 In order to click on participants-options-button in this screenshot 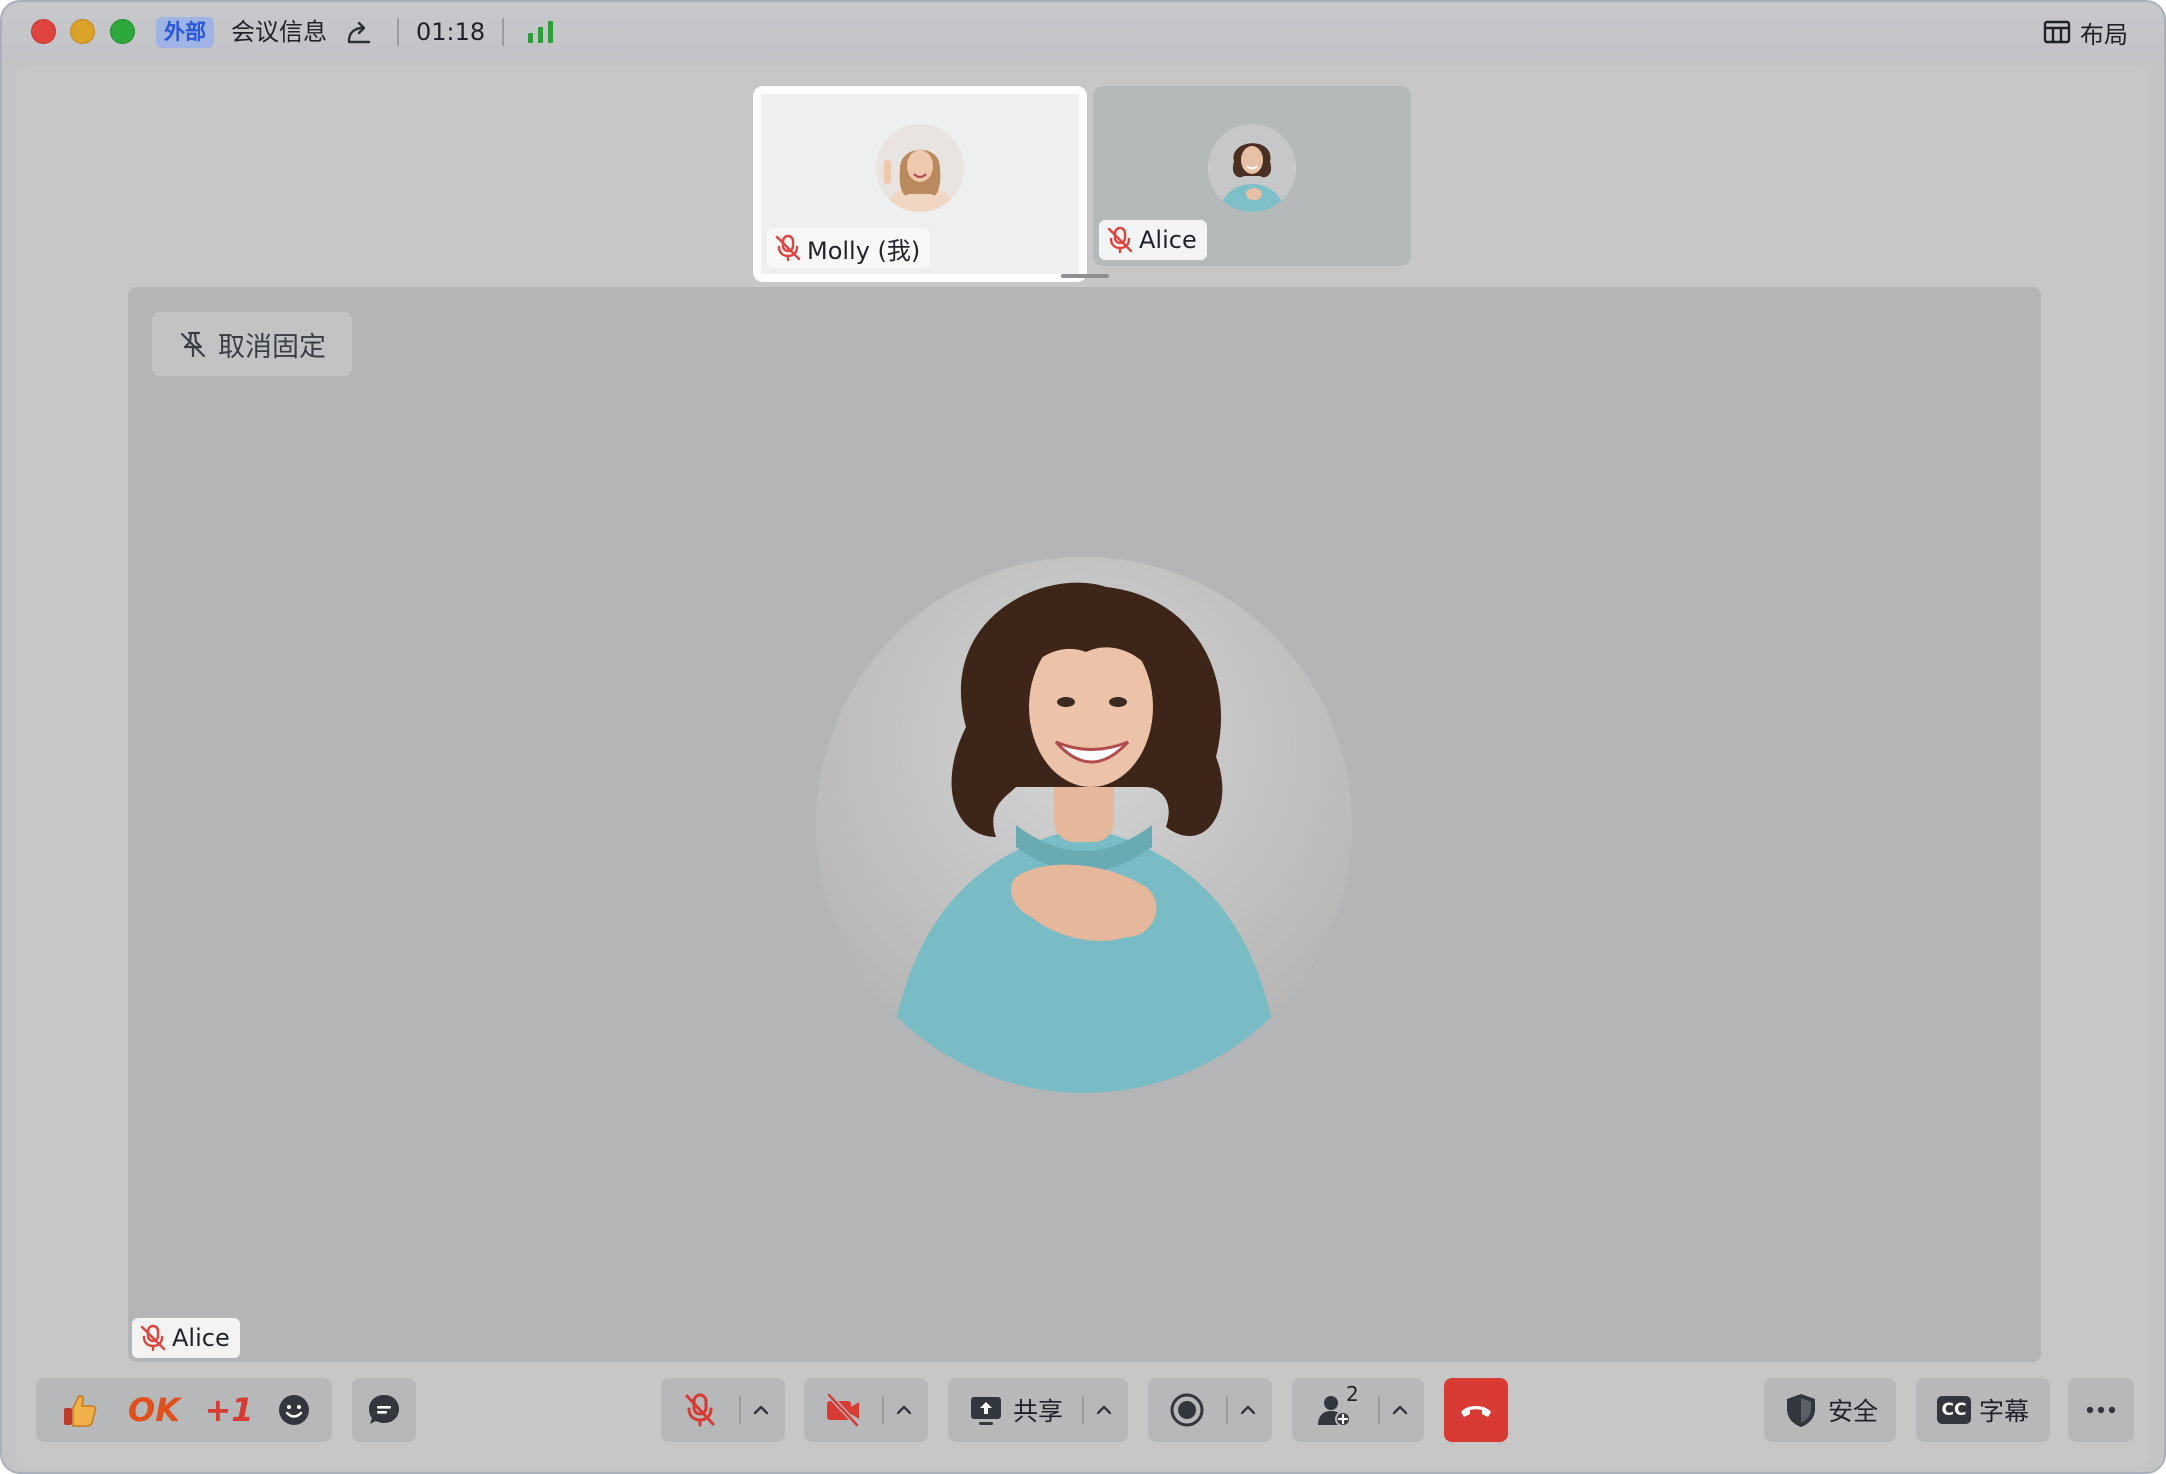, I will do `click(1400, 1410)`.